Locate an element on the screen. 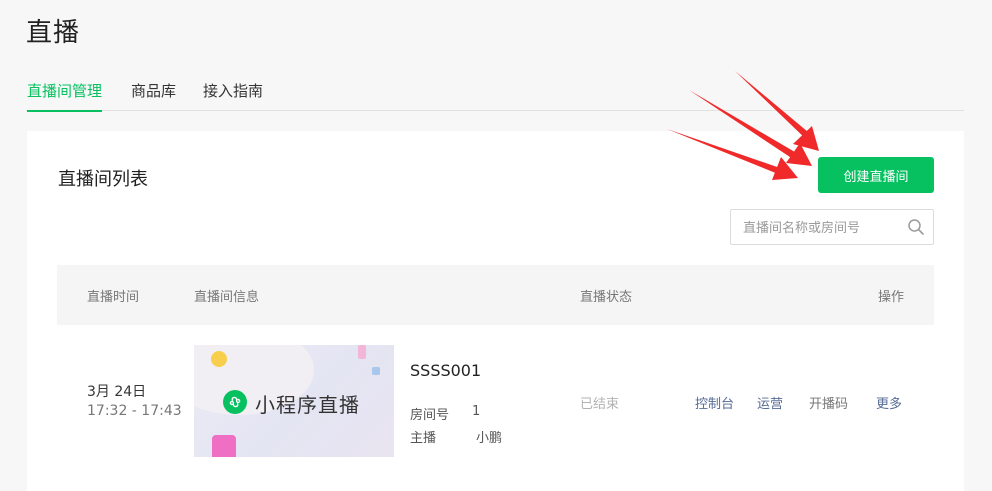 This screenshot has height=491, width=992. room-number-value: 1 is located at coordinates (476, 411).